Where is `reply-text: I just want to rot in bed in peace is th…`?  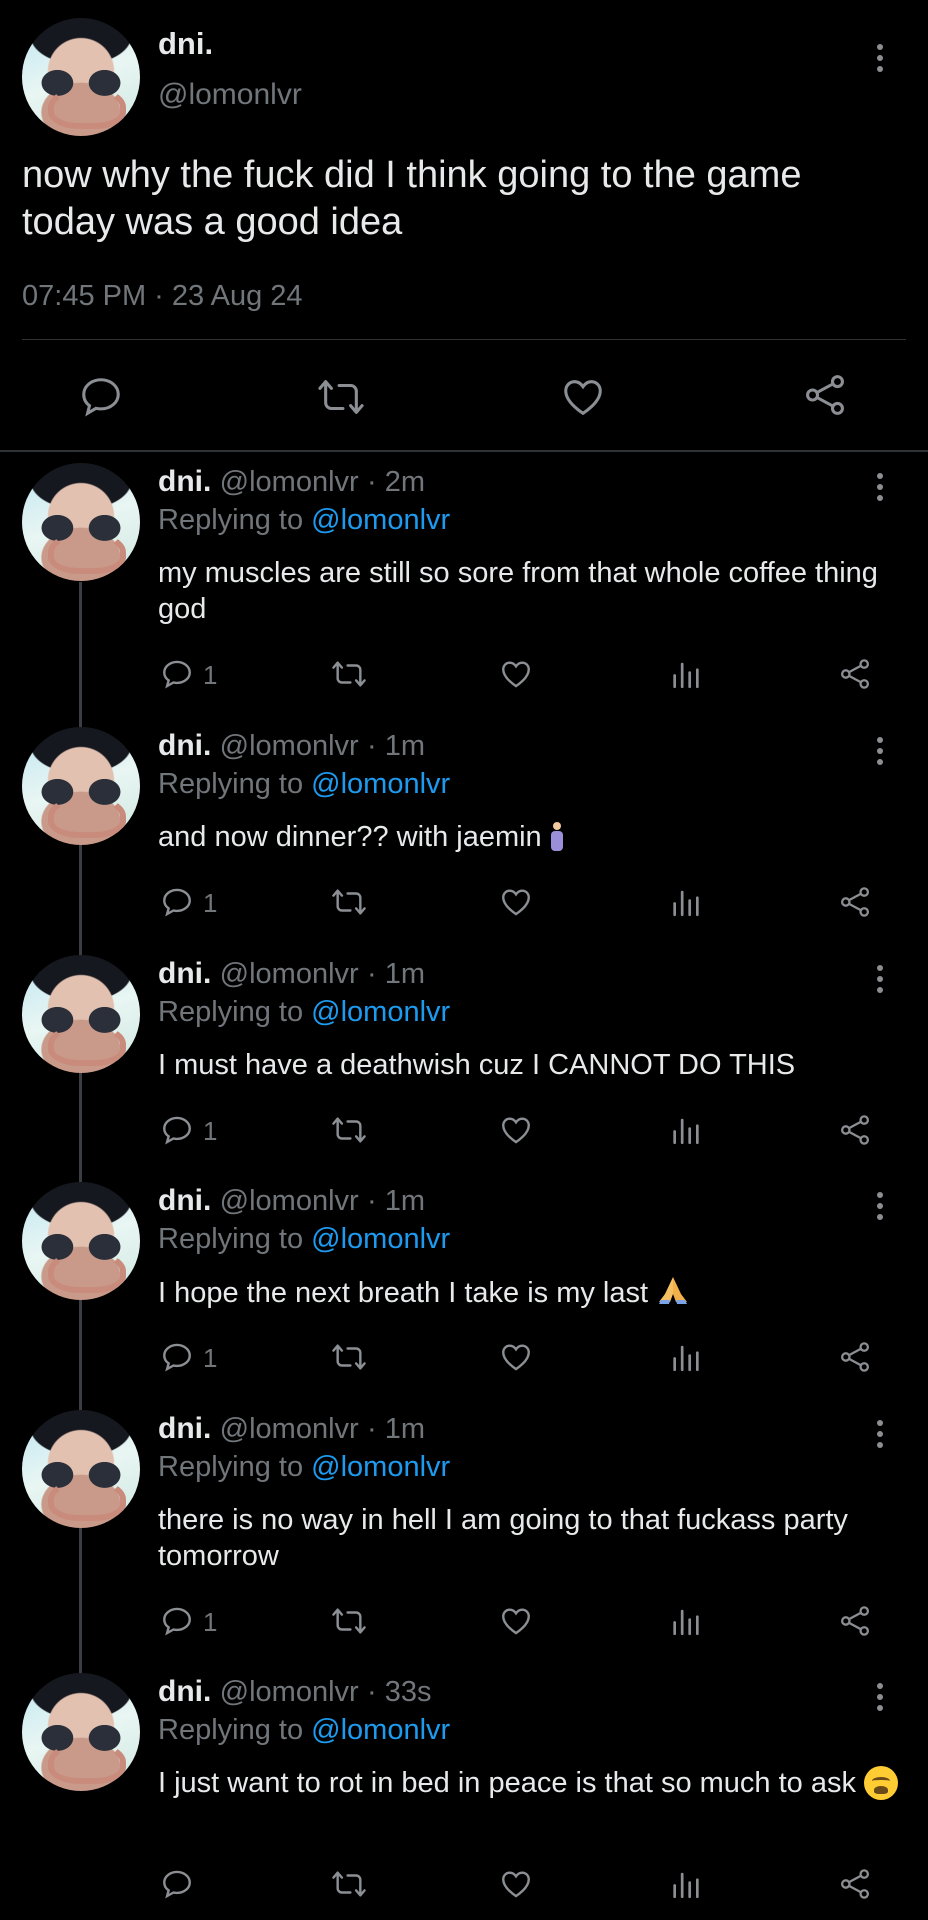 reply-text: I just want to rot in bed in peace is th… is located at coordinates (528, 1783).